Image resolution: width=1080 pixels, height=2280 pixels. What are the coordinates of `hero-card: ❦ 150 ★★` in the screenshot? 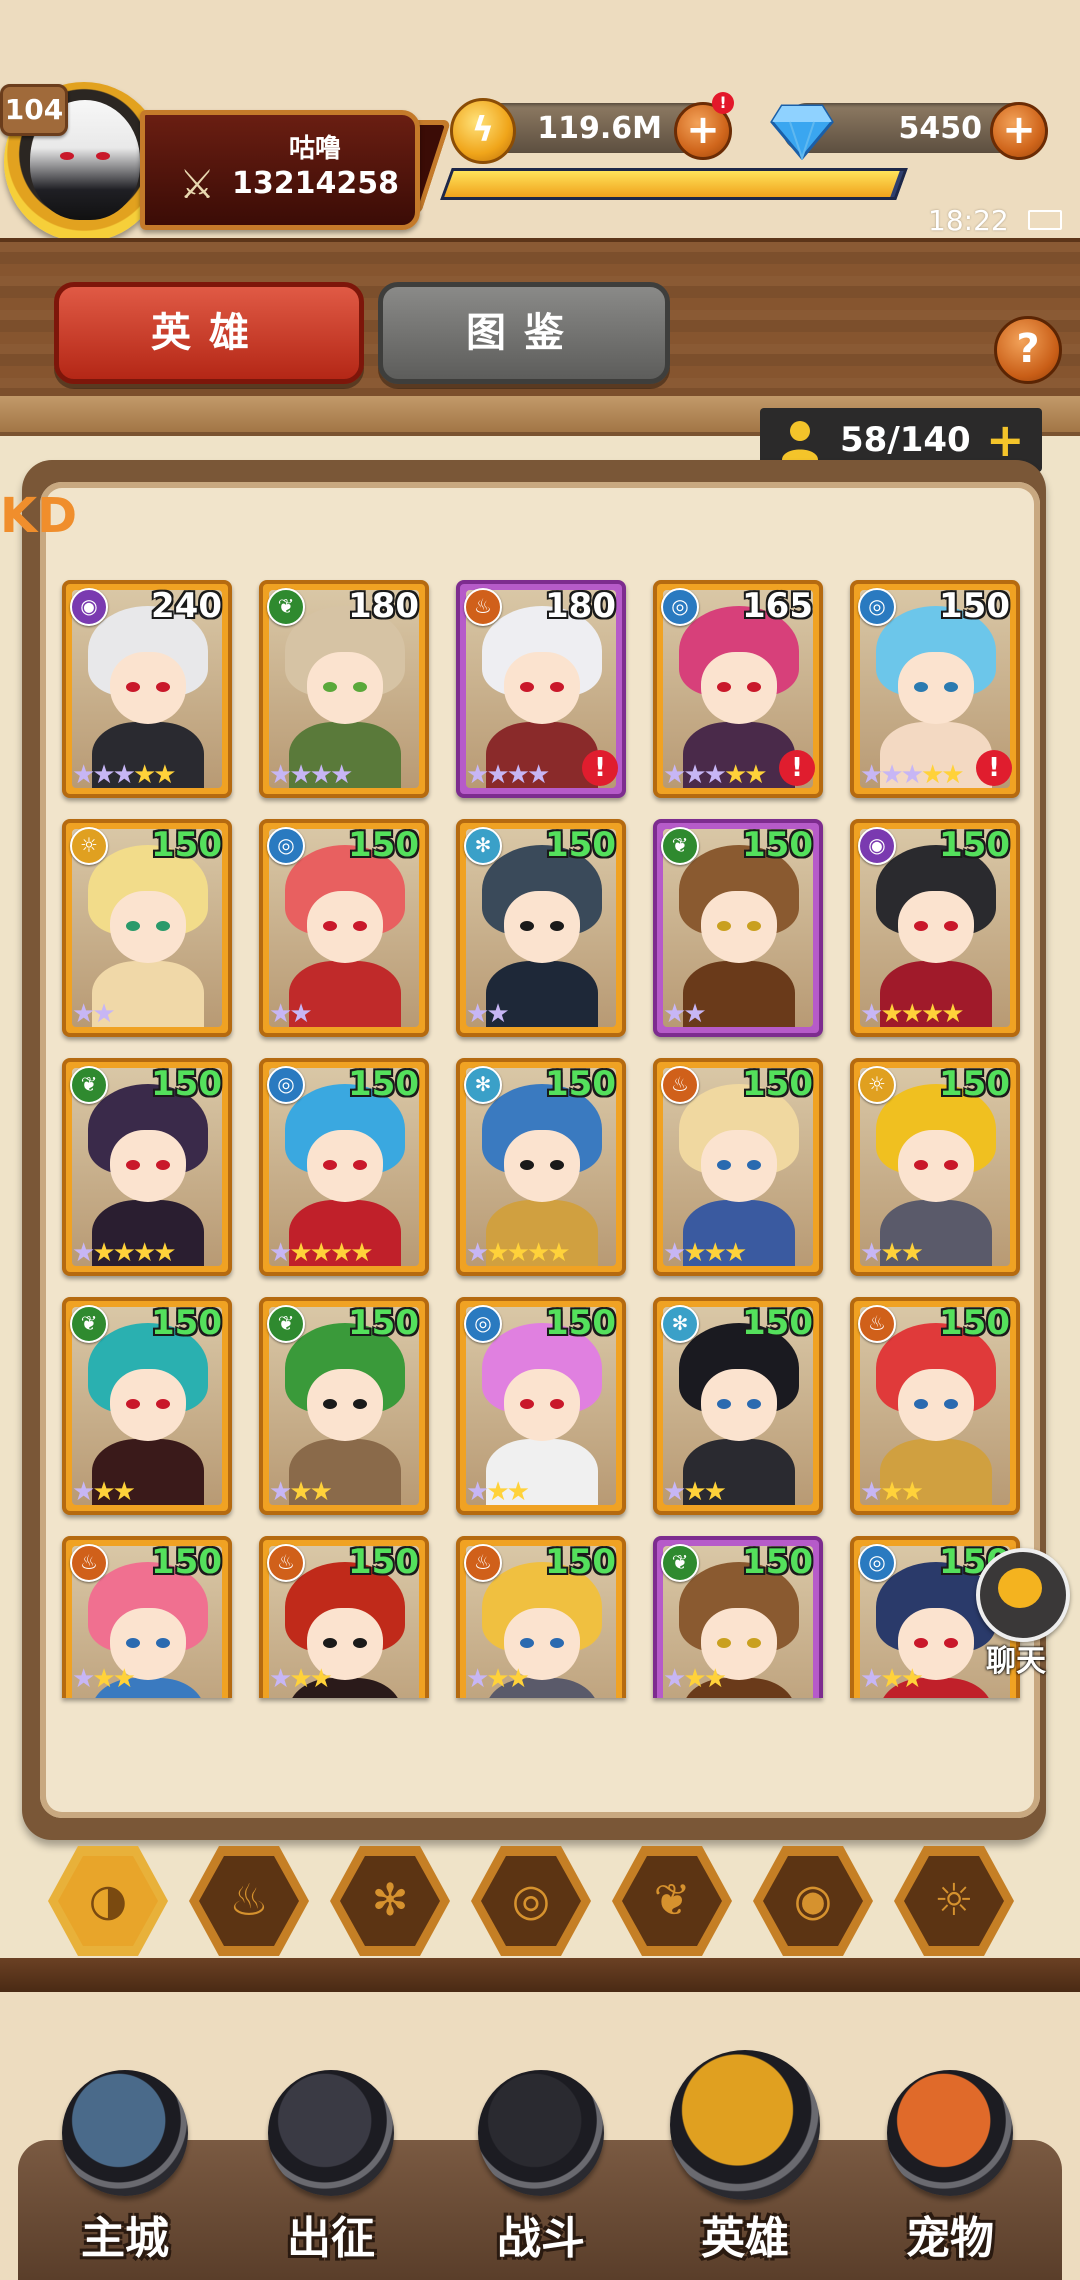 It's located at (738, 928).